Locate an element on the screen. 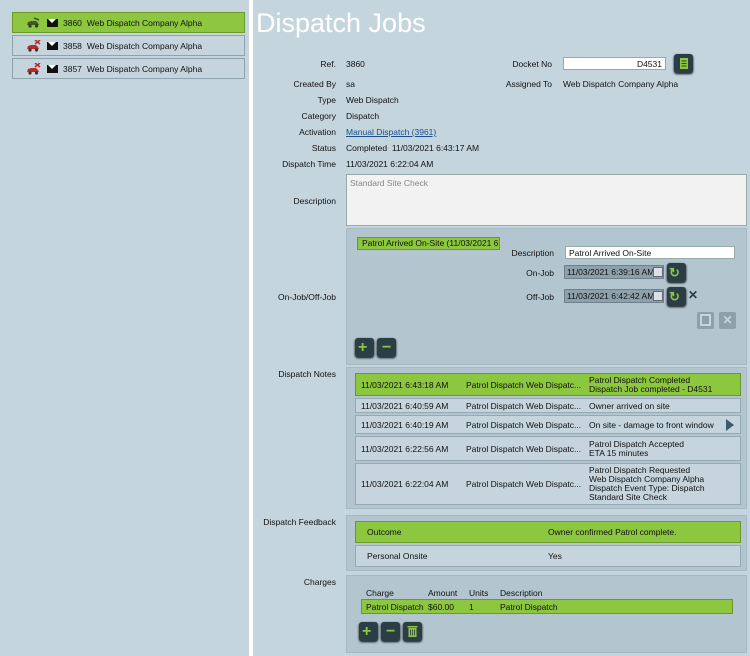 The height and width of the screenshot is (656, 750). charges-panel is located at coordinates (546, 614).